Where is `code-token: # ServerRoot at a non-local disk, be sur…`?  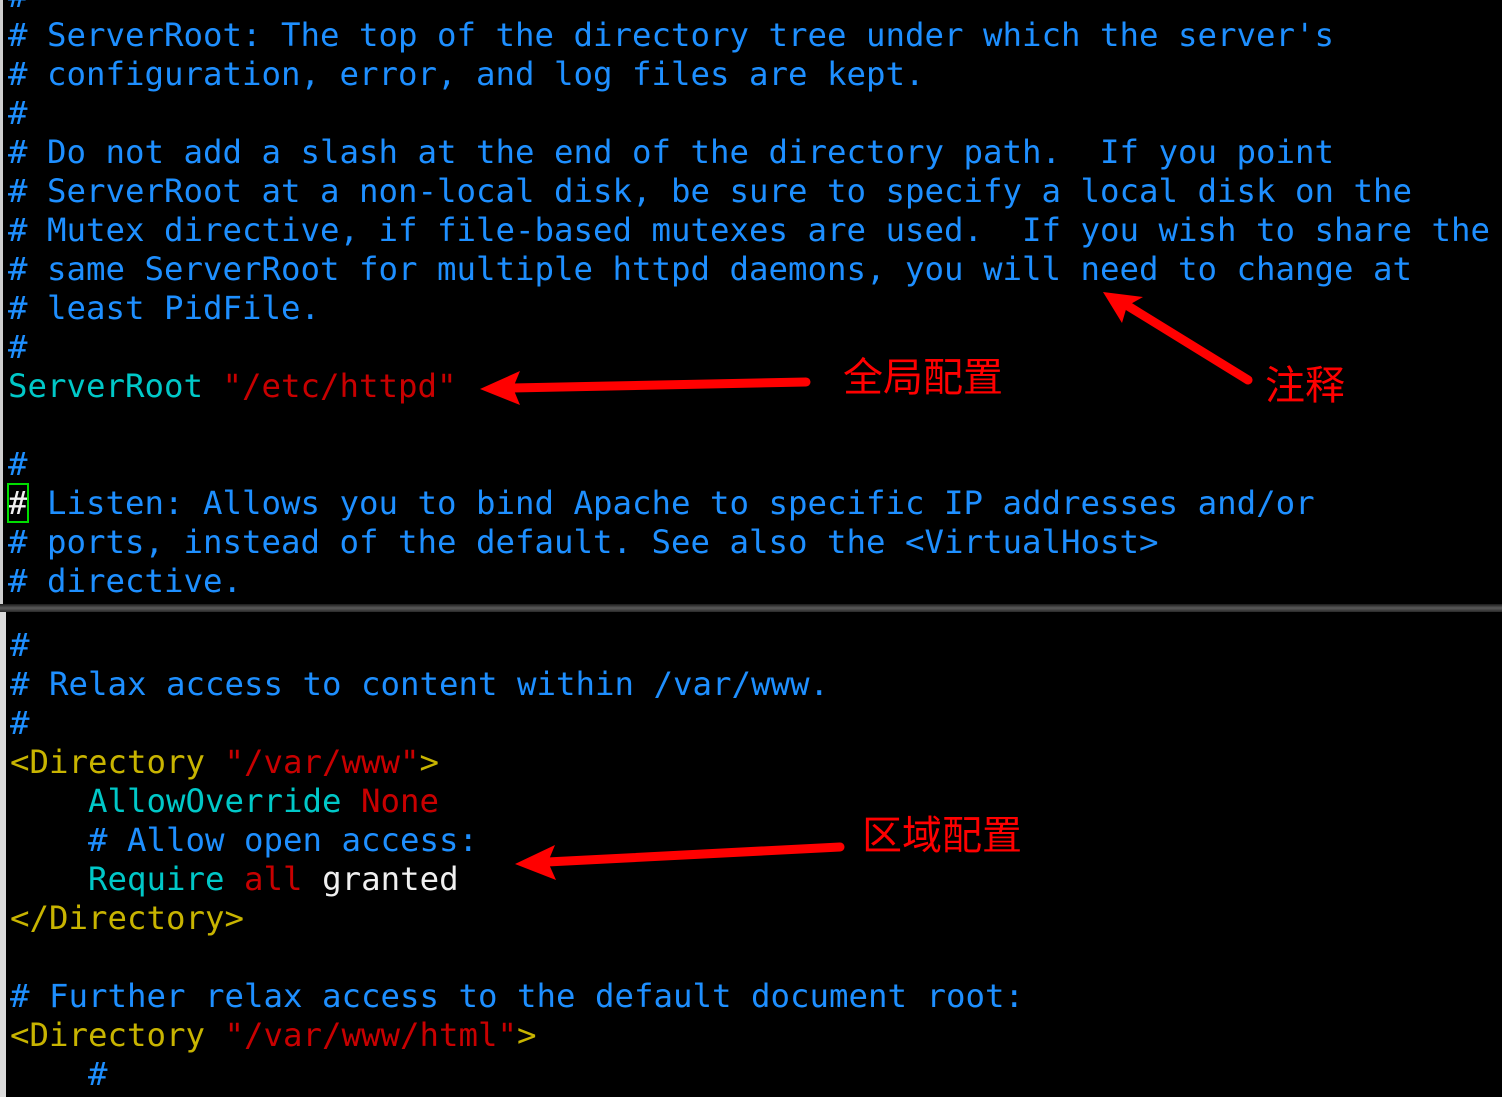 code-token: # ServerRoot at a non-local disk, be sur… is located at coordinates (710, 191).